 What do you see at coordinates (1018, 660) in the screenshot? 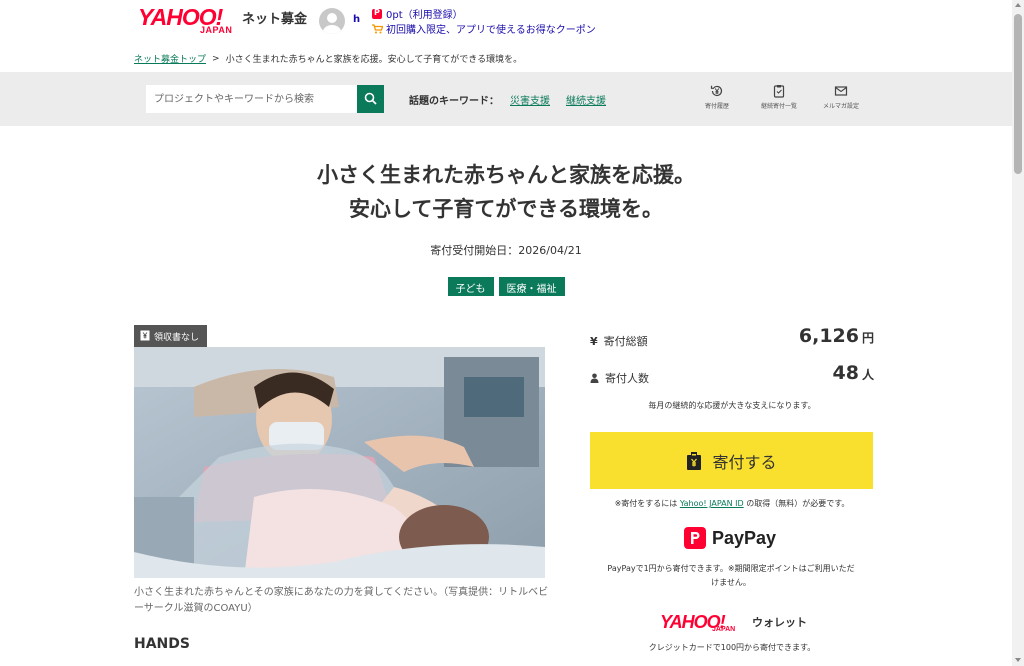
I see `scroll-down-icon` at bounding box center [1018, 660].